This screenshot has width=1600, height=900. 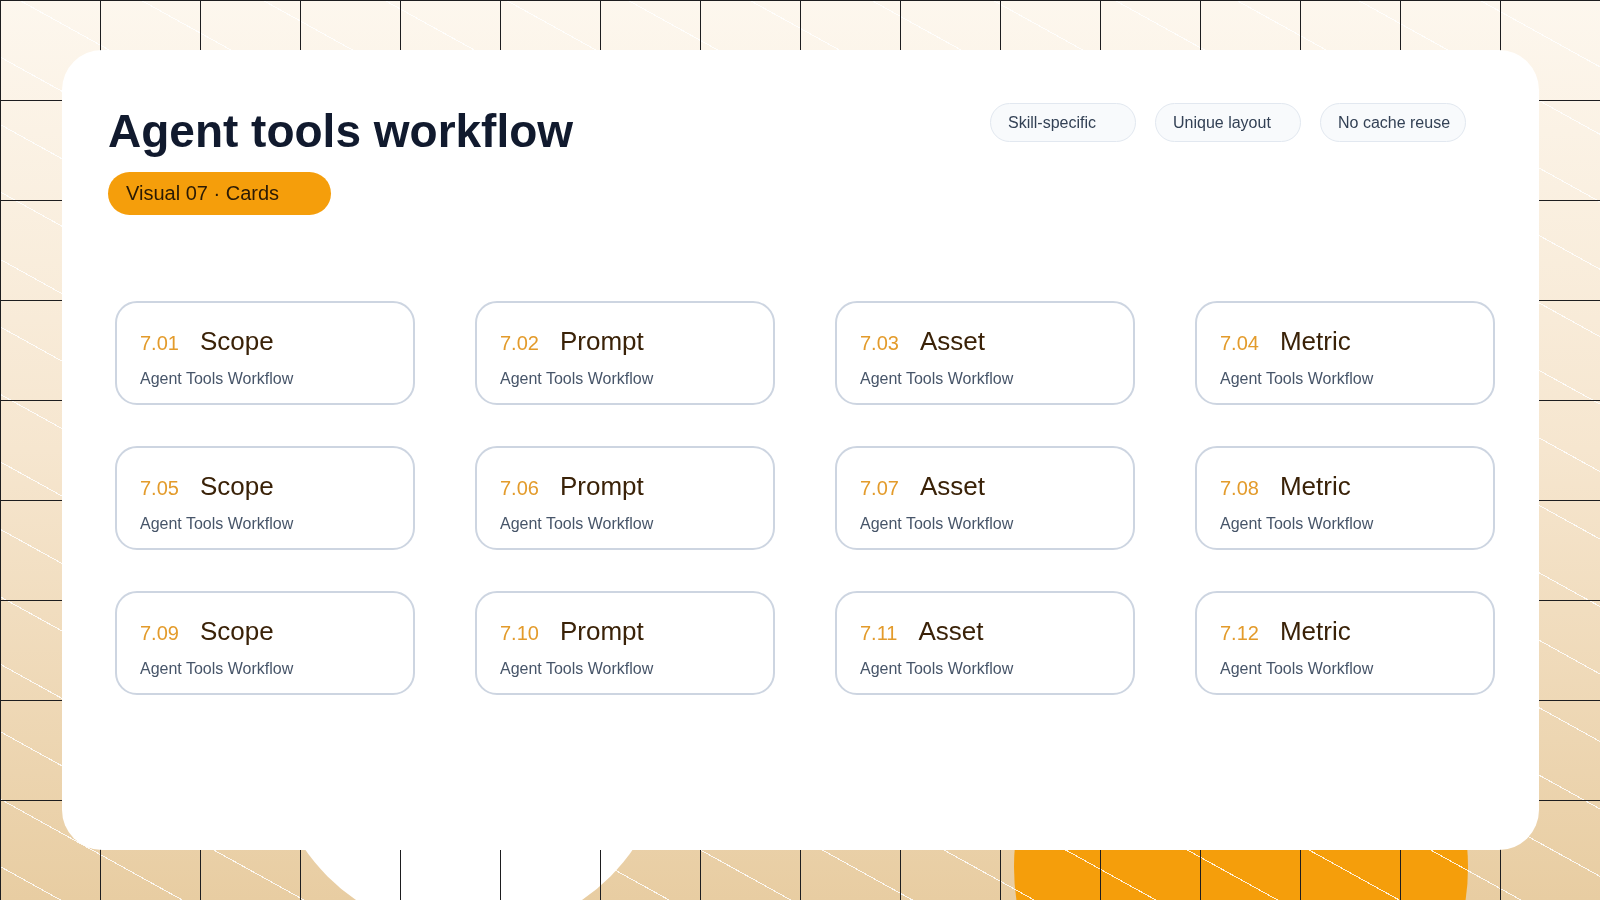 I want to click on card-number: 7.03, so click(x=879, y=343).